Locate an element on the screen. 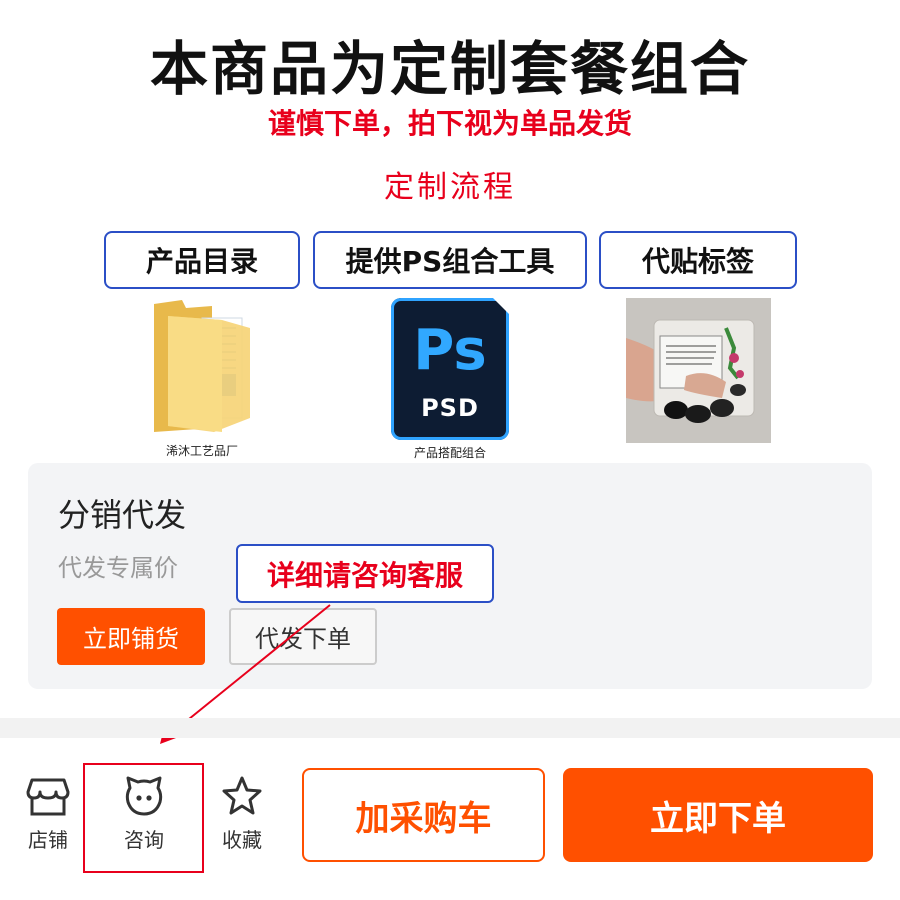 This screenshot has height=900, width=900. add-to-cart-button: 加采购车 is located at coordinates (423, 815).